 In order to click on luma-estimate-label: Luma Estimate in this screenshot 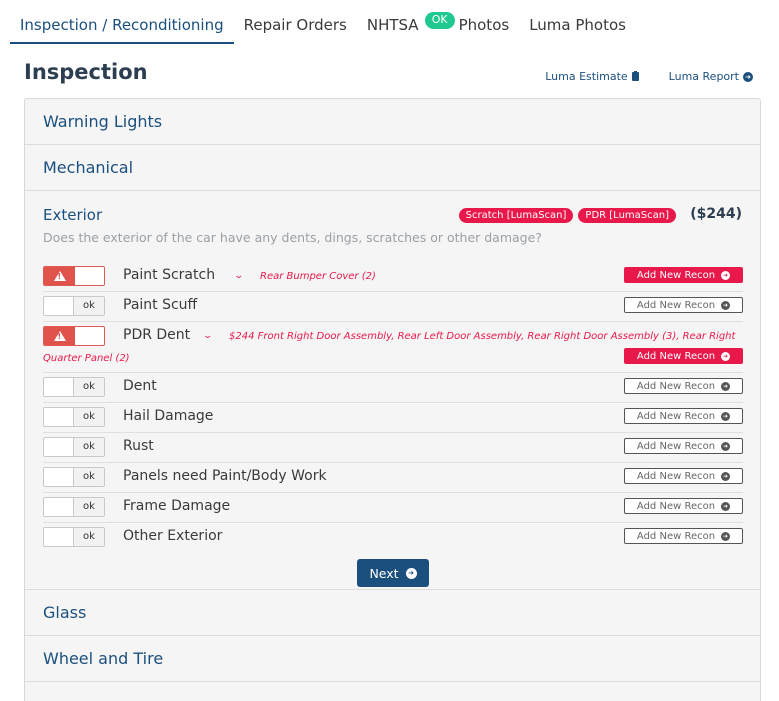, I will do `click(586, 76)`.